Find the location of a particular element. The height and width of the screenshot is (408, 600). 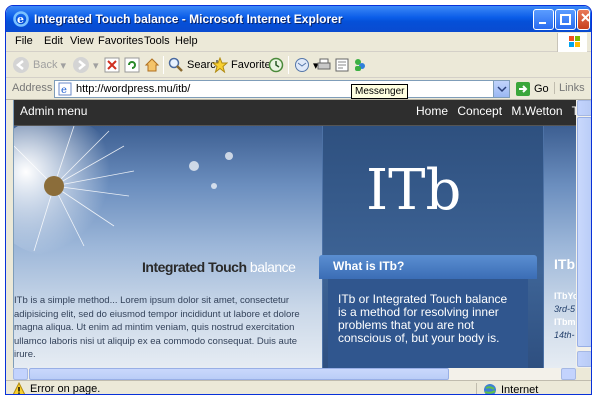

edit-page-icon is located at coordinates (342, 65).